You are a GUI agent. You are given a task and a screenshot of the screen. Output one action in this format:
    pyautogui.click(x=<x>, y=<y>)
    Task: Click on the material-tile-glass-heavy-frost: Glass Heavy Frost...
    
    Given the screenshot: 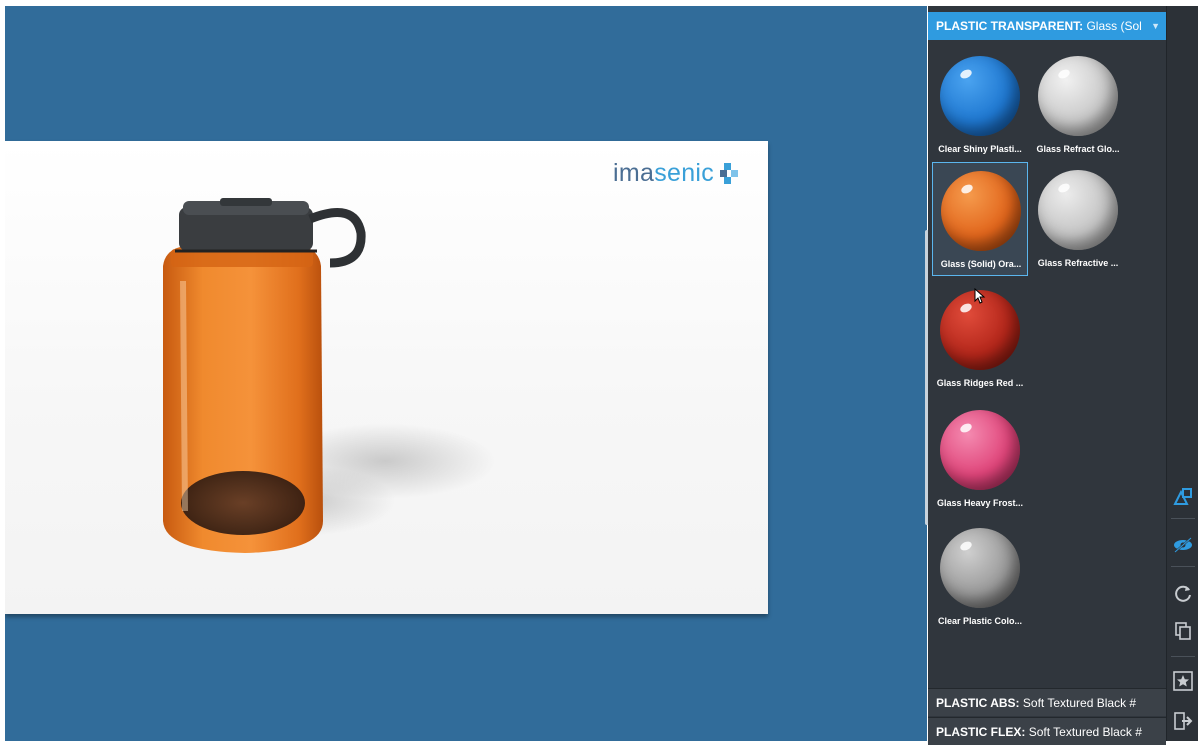 What is the action you would take?
    pyautogui.click(x=980, y=459)
    